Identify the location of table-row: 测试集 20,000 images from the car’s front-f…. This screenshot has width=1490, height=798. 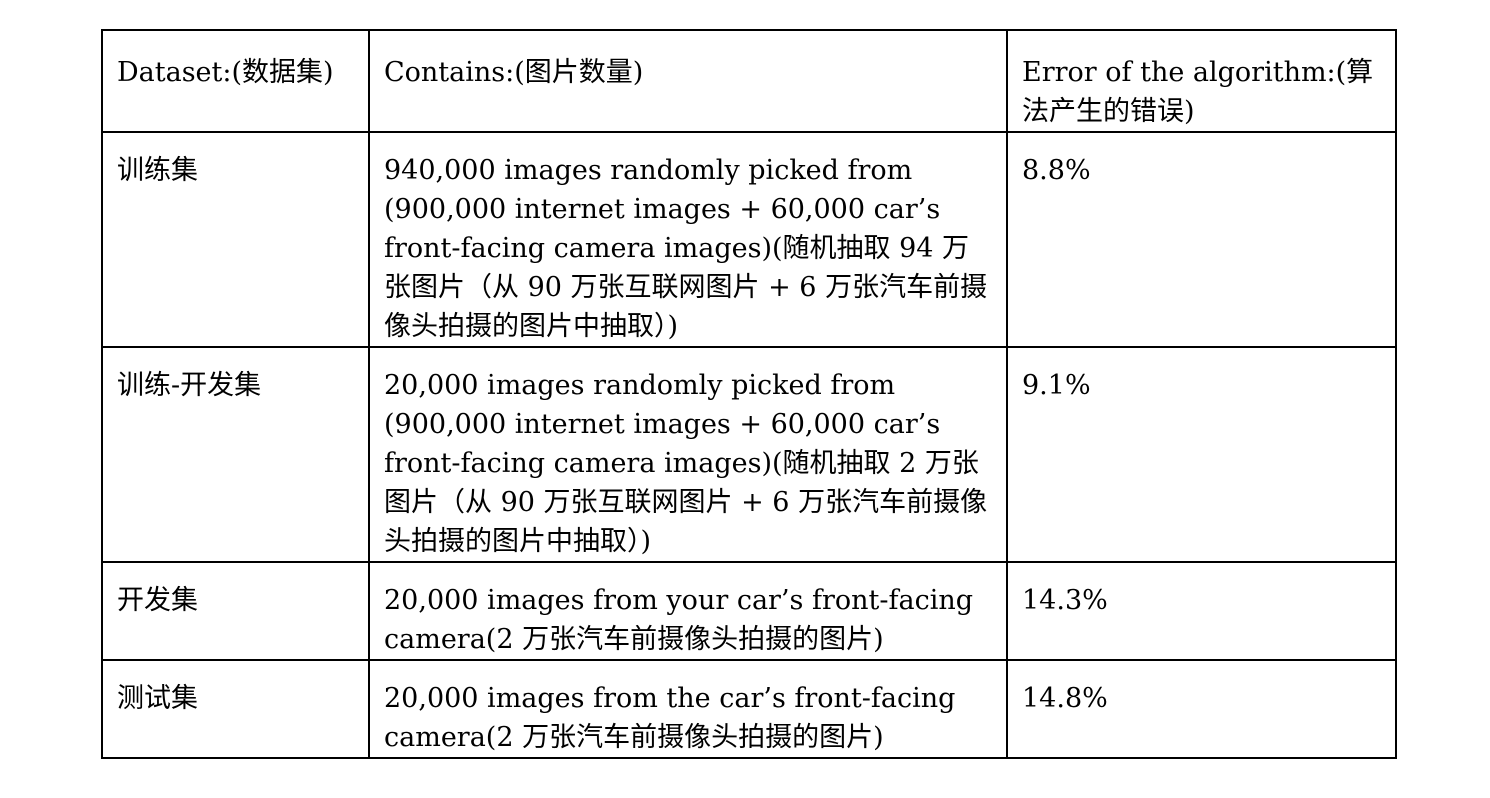
(749, 709).